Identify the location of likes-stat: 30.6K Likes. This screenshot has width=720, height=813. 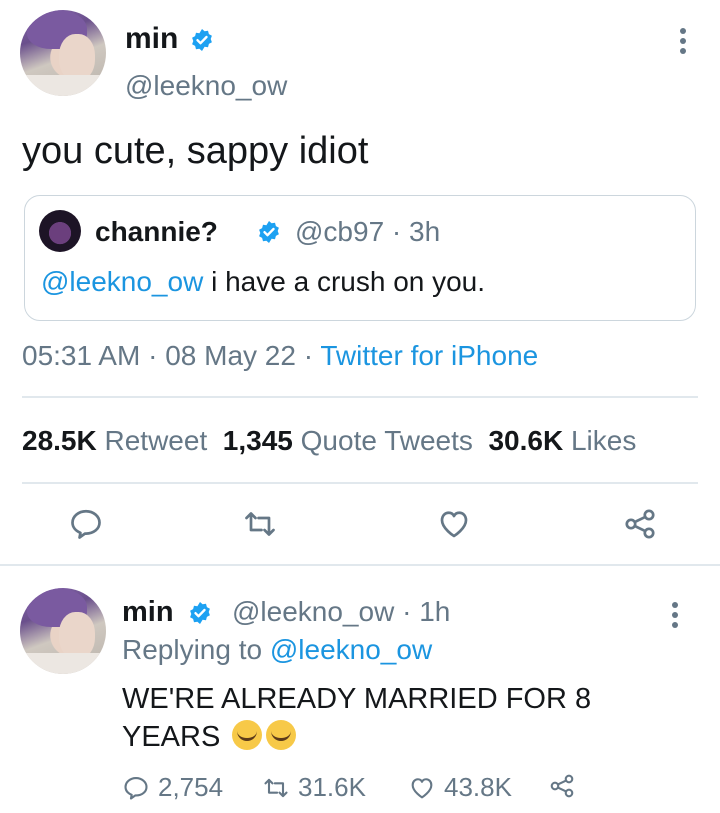
(562, 440).